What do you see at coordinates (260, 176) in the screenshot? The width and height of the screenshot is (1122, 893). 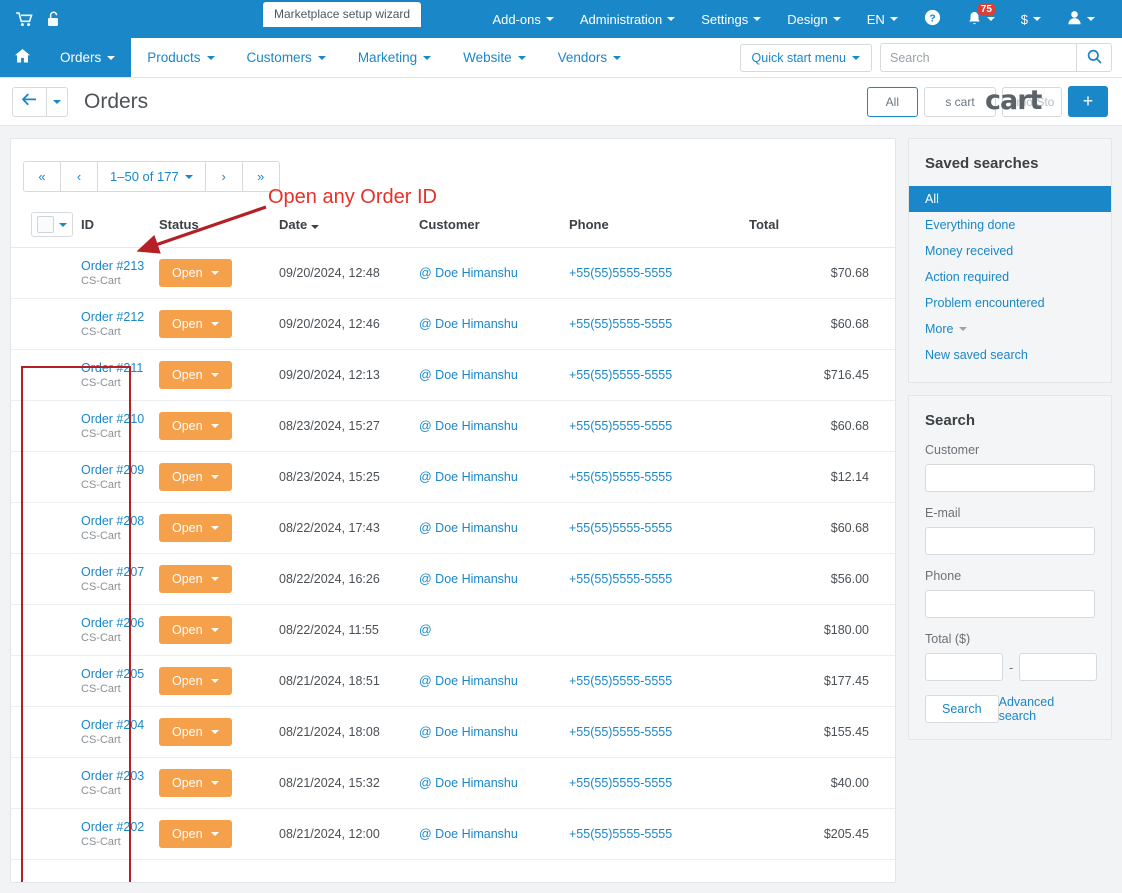 I see `pagination-last: »` at bounding box center [260, 176].